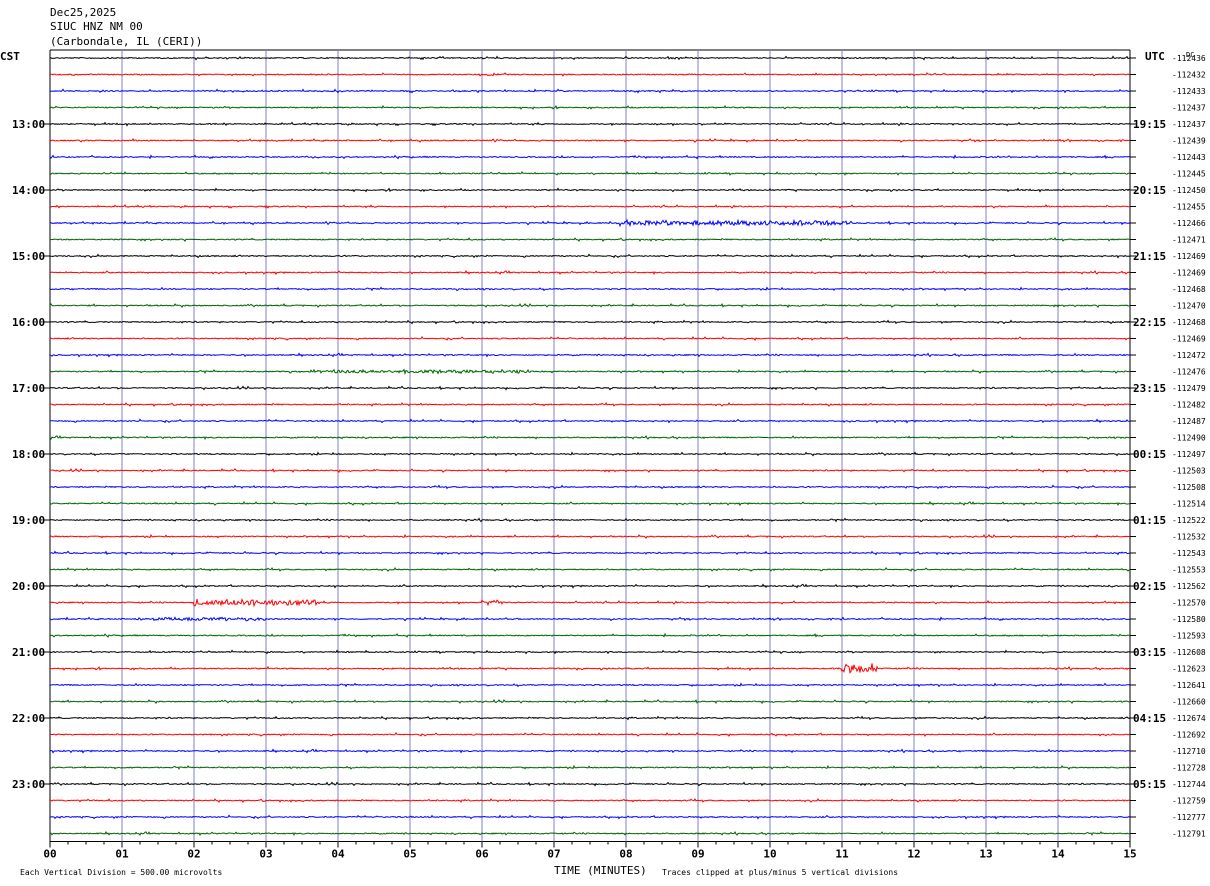 The width and height of the screenshot is (1210, 886). Describe the element at coordinates (1189, 801) in the screenshot. I see `dc-offset-label: -112759` at that location.